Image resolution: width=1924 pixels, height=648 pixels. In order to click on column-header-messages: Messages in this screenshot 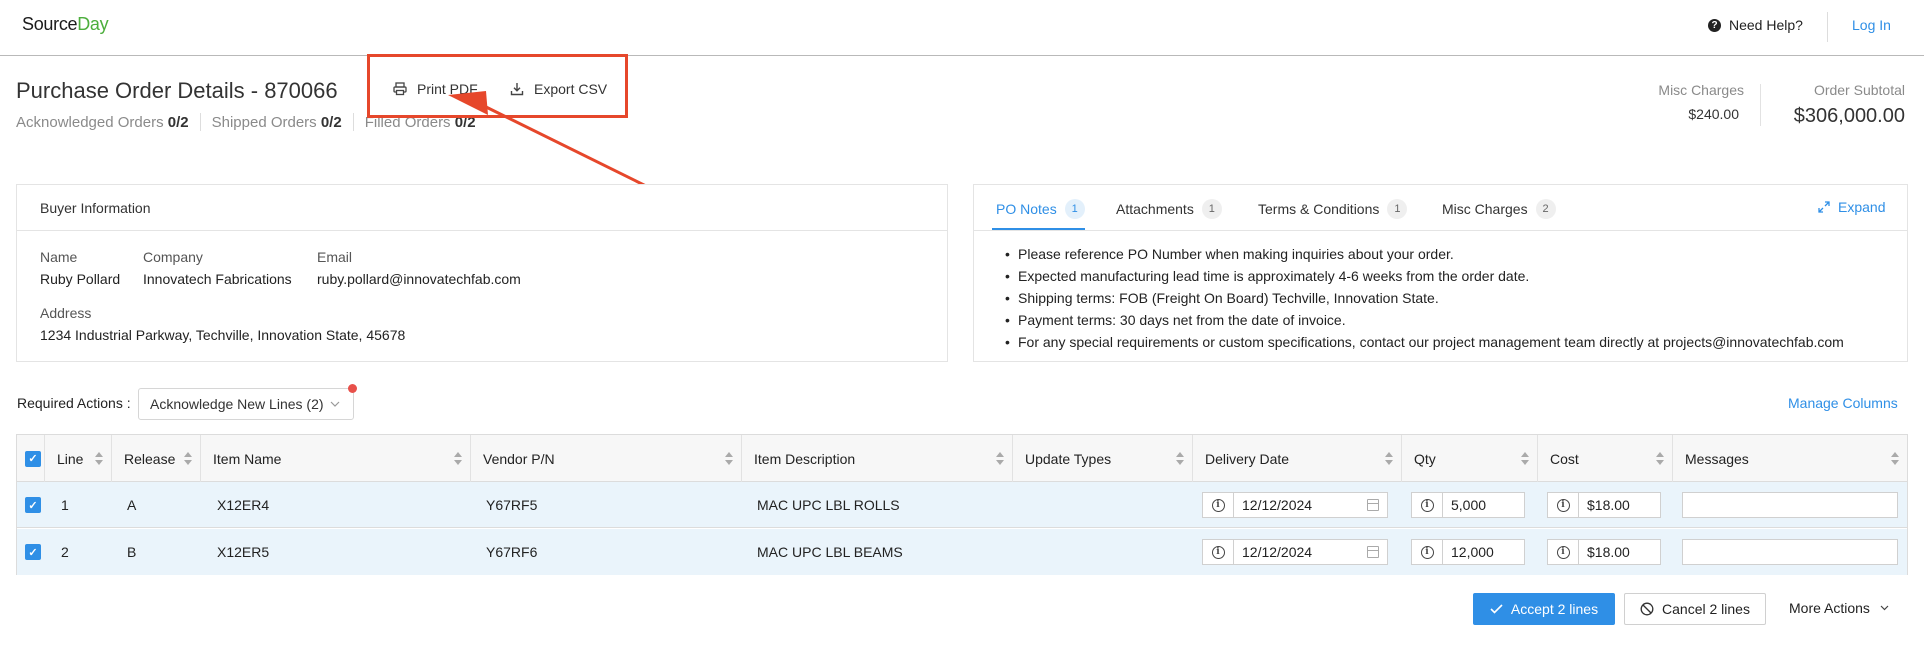, I will do `click(1790, 458)`.